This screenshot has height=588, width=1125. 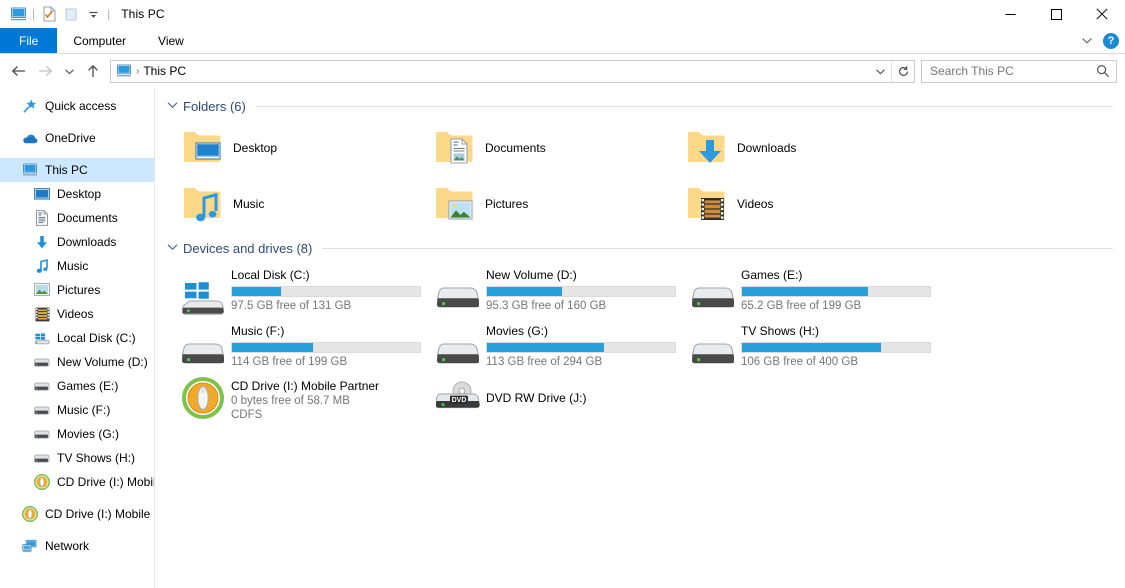 I want to click on breadcrumb: › This PC, so click(x=490, y=71).